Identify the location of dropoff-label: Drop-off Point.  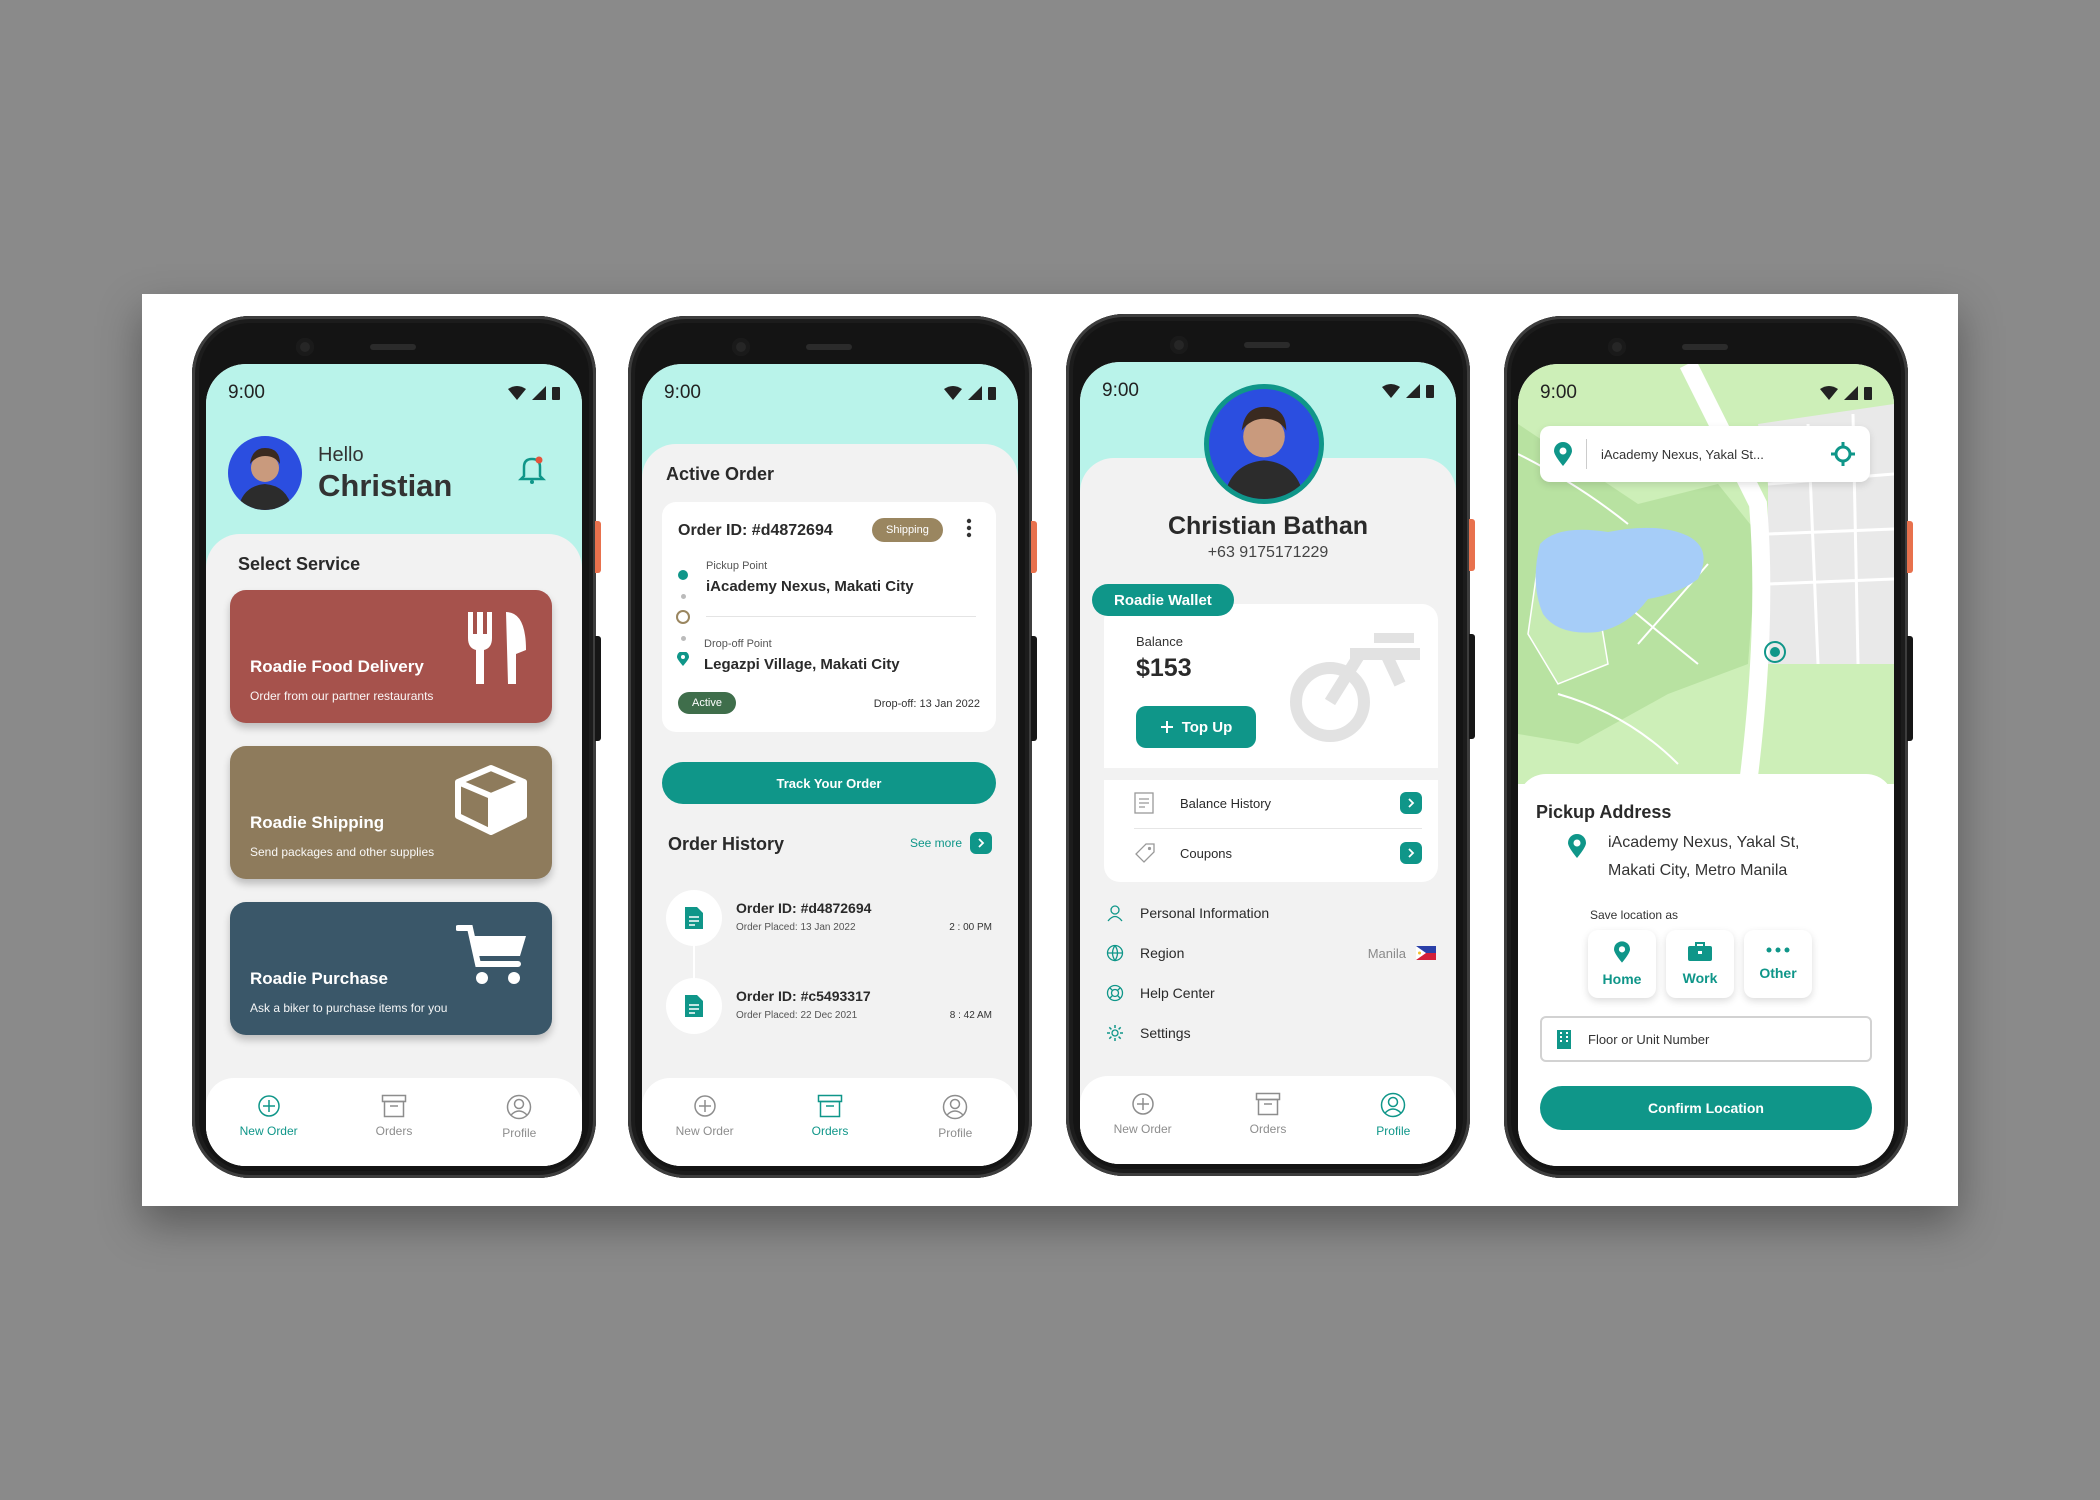
(738, 644).